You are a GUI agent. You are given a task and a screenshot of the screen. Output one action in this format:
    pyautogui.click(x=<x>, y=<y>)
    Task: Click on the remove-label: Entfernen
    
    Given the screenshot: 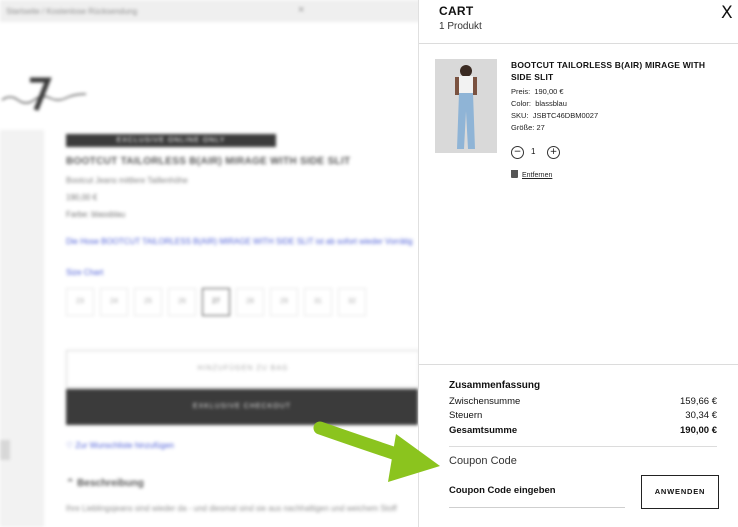 What is the action you would take?
    pyautogui.click(x=537, y=175)
    